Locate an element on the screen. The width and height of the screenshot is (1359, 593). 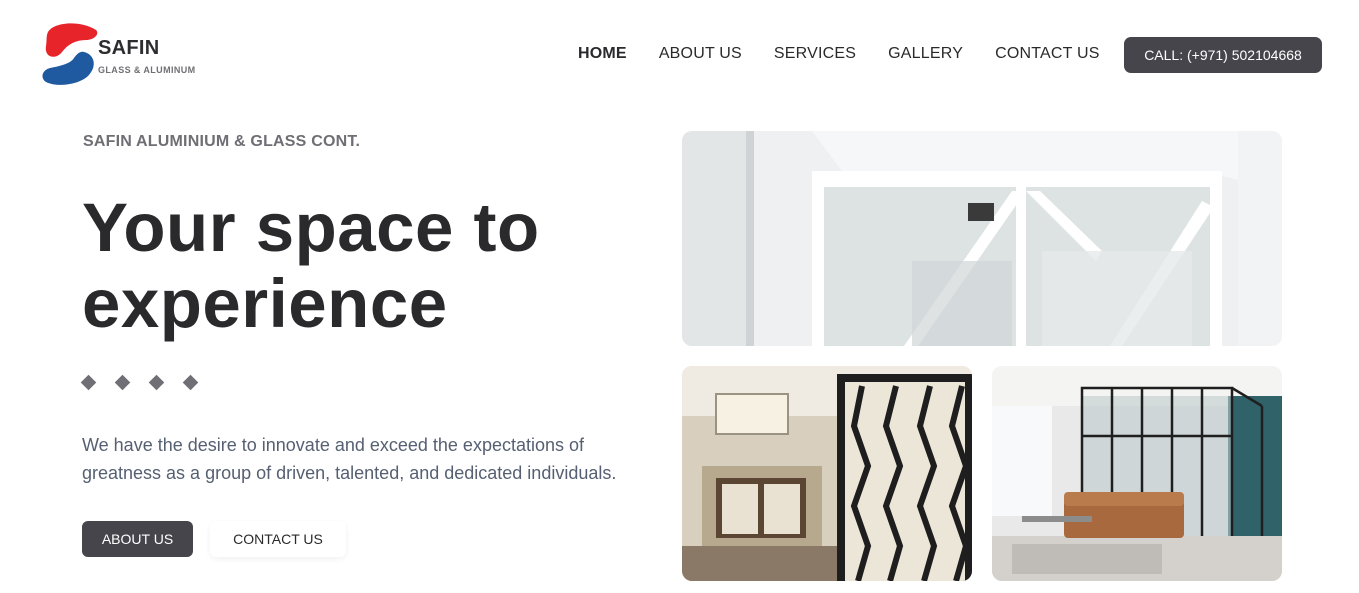
headline-line-2: experience is located at coordinates (265, 303).